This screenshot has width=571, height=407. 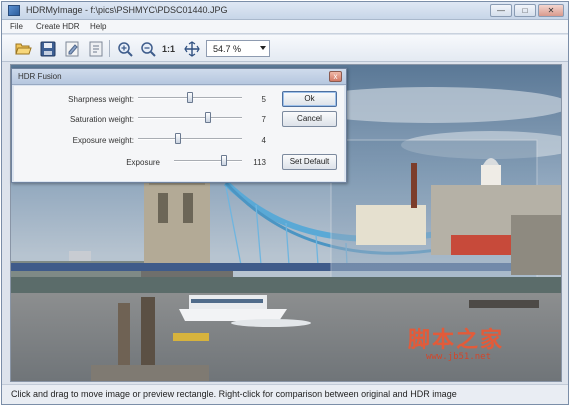 I want to click on toolbar: 1:1 54.7 %, so click(x=285, y=48).